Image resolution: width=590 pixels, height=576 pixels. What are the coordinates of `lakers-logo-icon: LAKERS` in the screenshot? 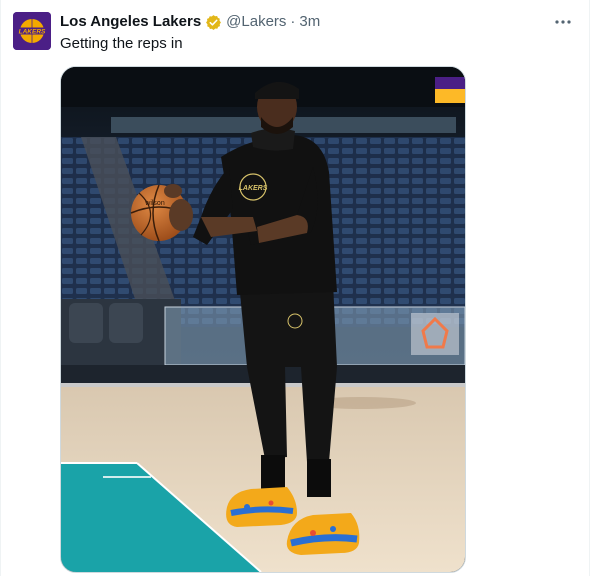 It's located at (32, 31).